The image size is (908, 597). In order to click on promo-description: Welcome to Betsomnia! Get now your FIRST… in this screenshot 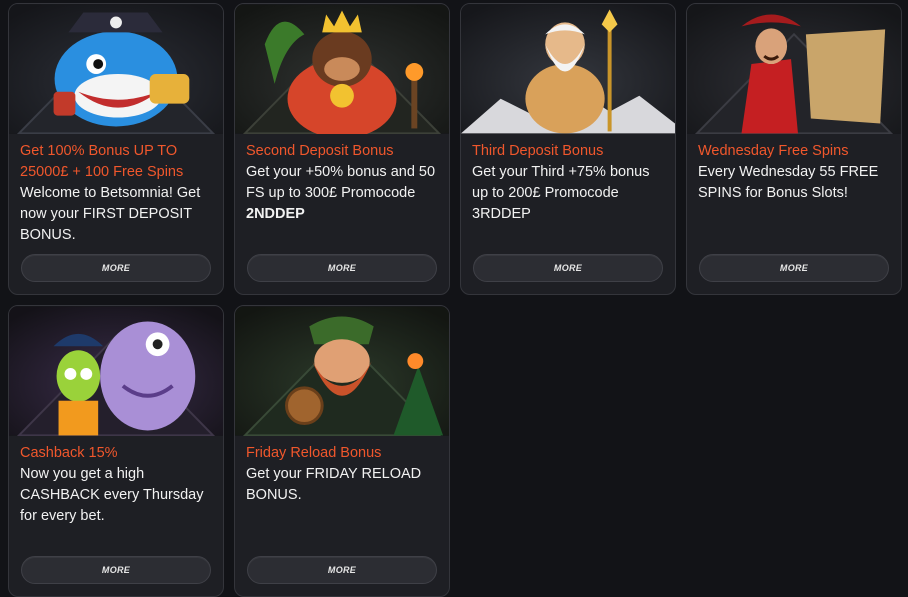, I will do `click(110, 214)`.